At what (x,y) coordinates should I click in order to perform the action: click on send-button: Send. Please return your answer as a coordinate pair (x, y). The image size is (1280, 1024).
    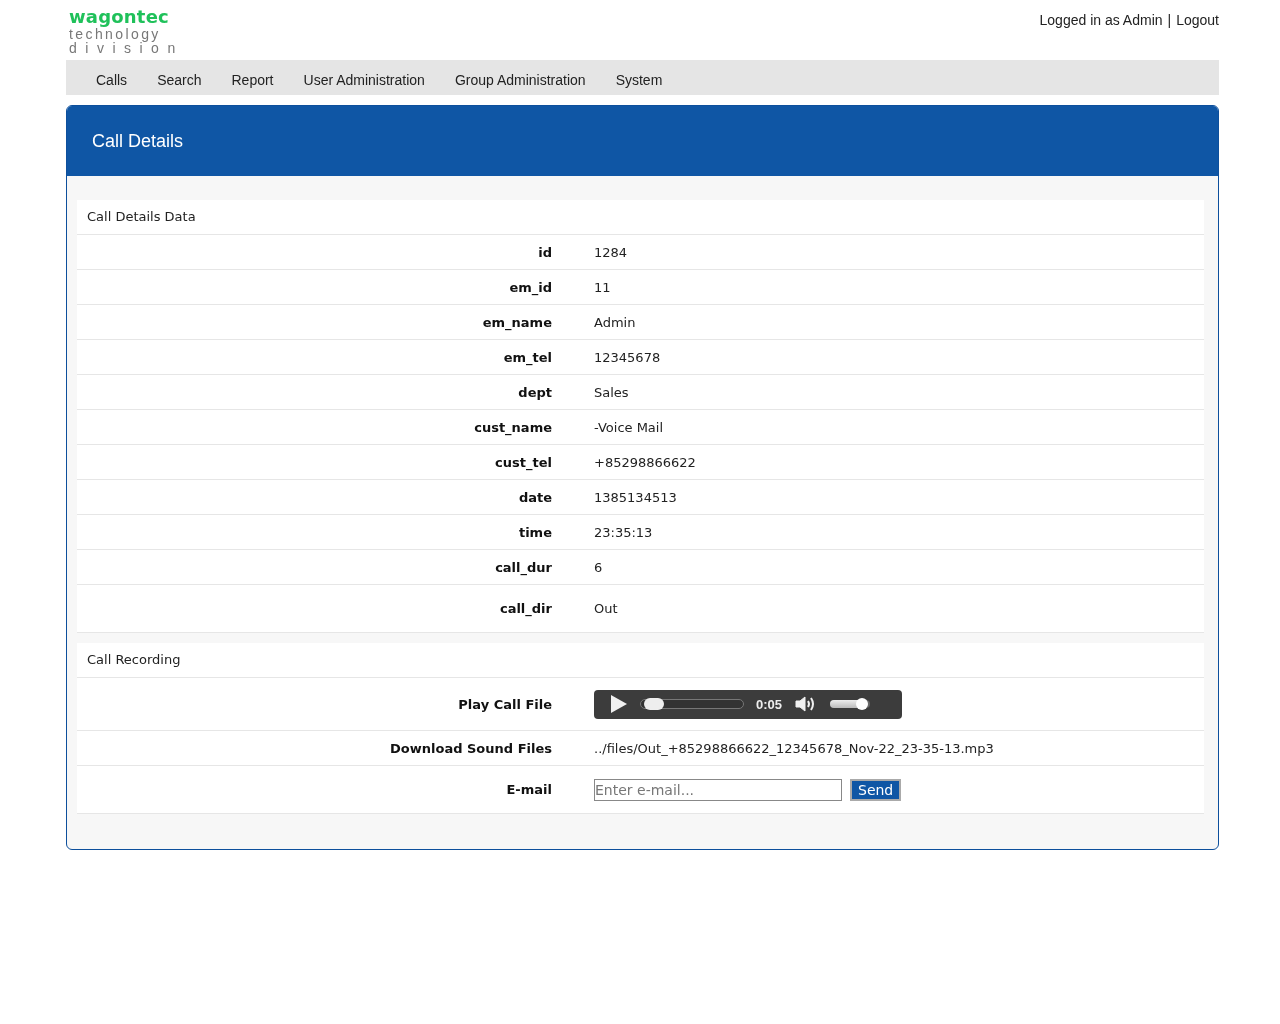
    Looking at the image, I should click on (876, 789).